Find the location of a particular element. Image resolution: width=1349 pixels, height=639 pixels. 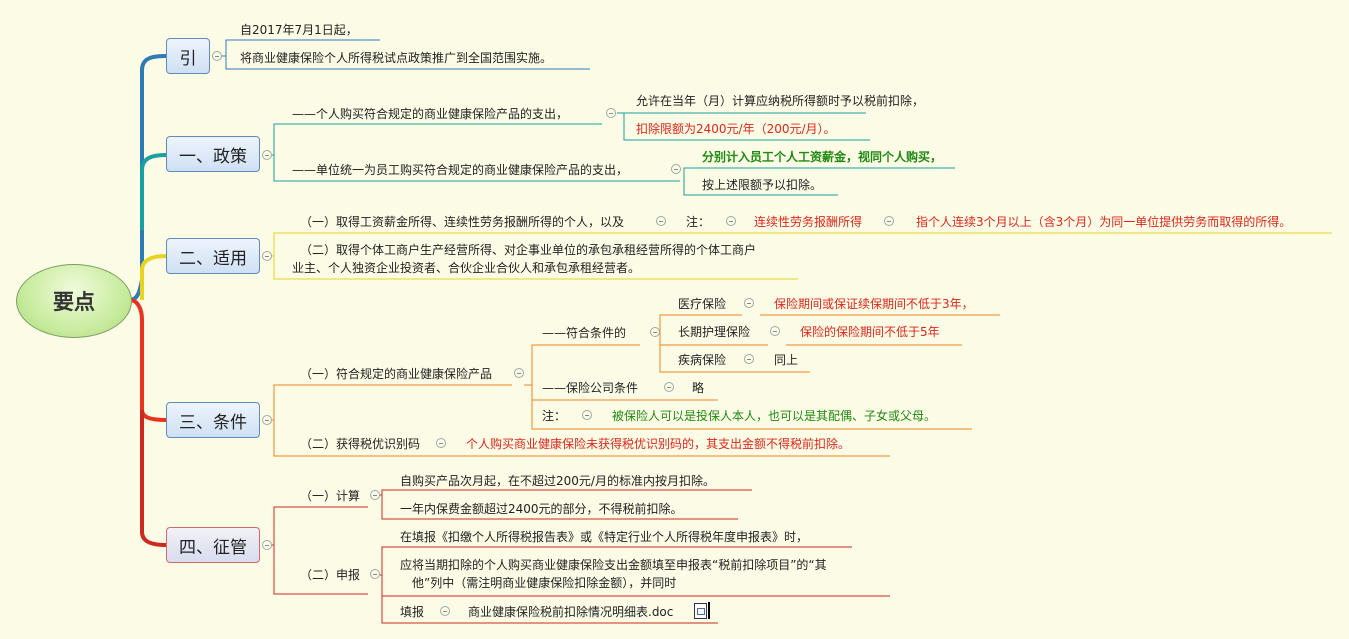

collapse-ltc-icon is located at coordinates (775, 331).